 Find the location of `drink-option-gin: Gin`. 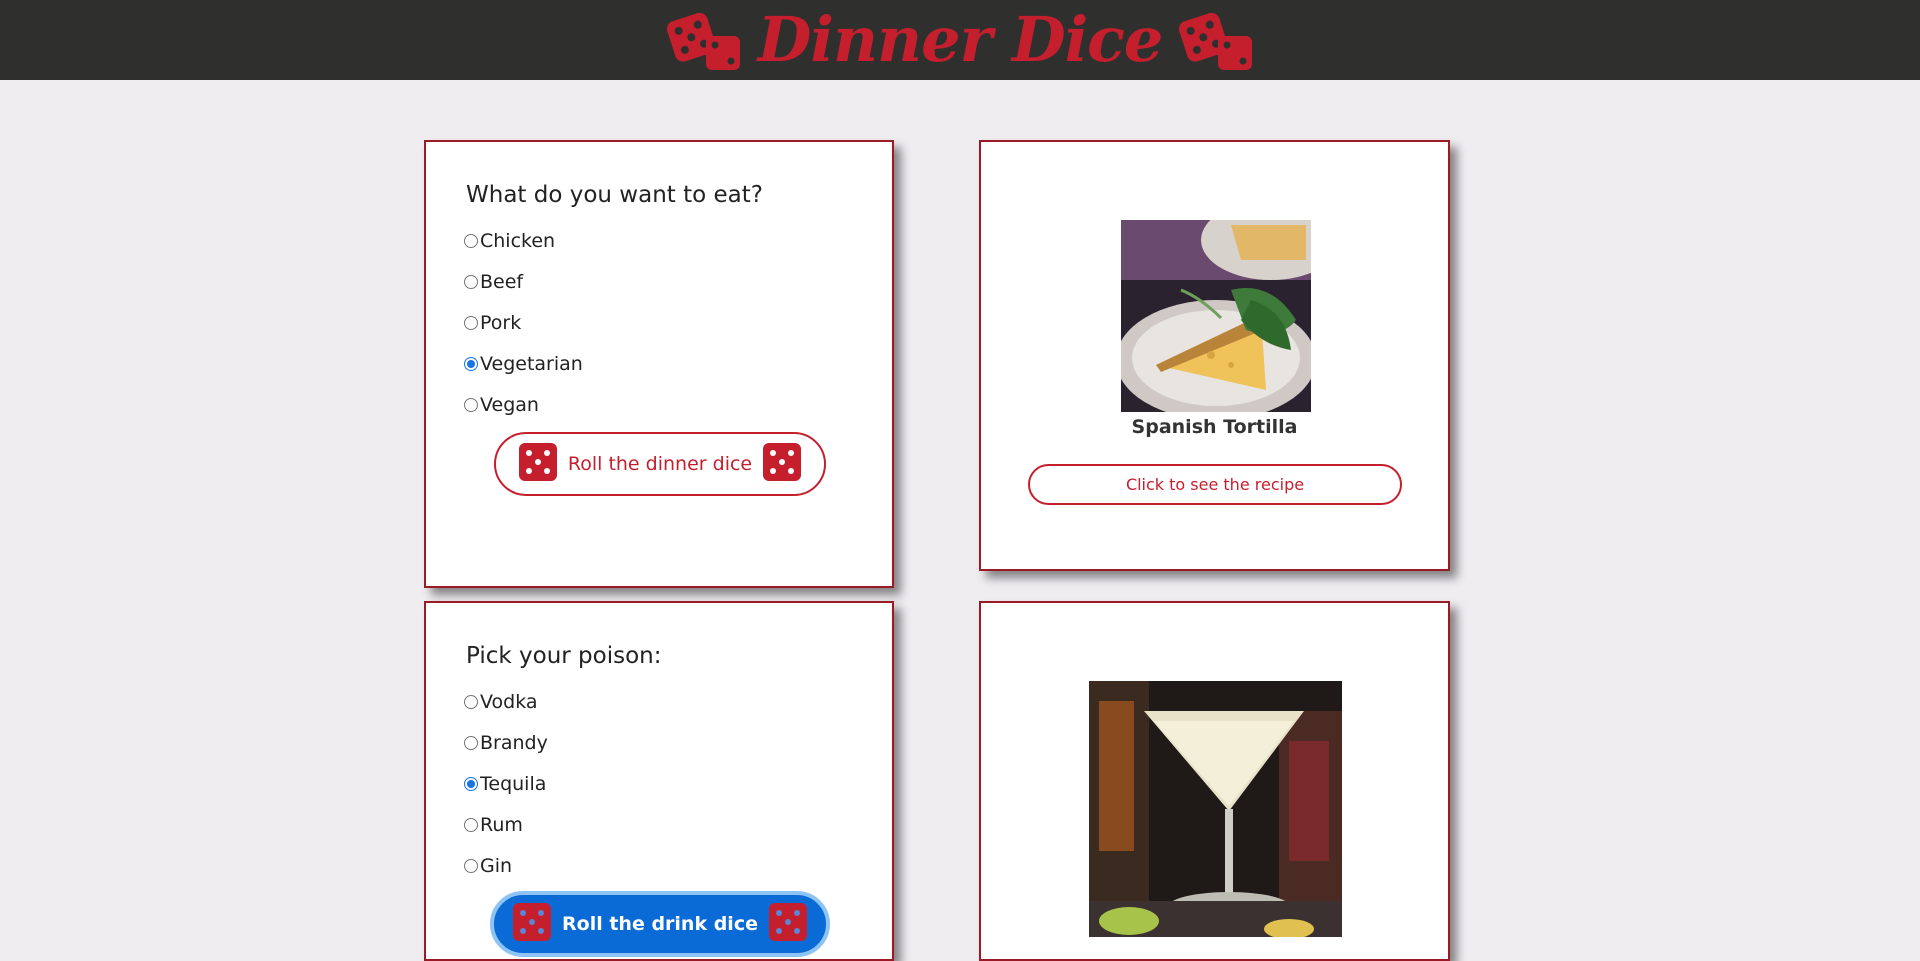

drink-option-gin: Gin is located at coordinates (488, 866).